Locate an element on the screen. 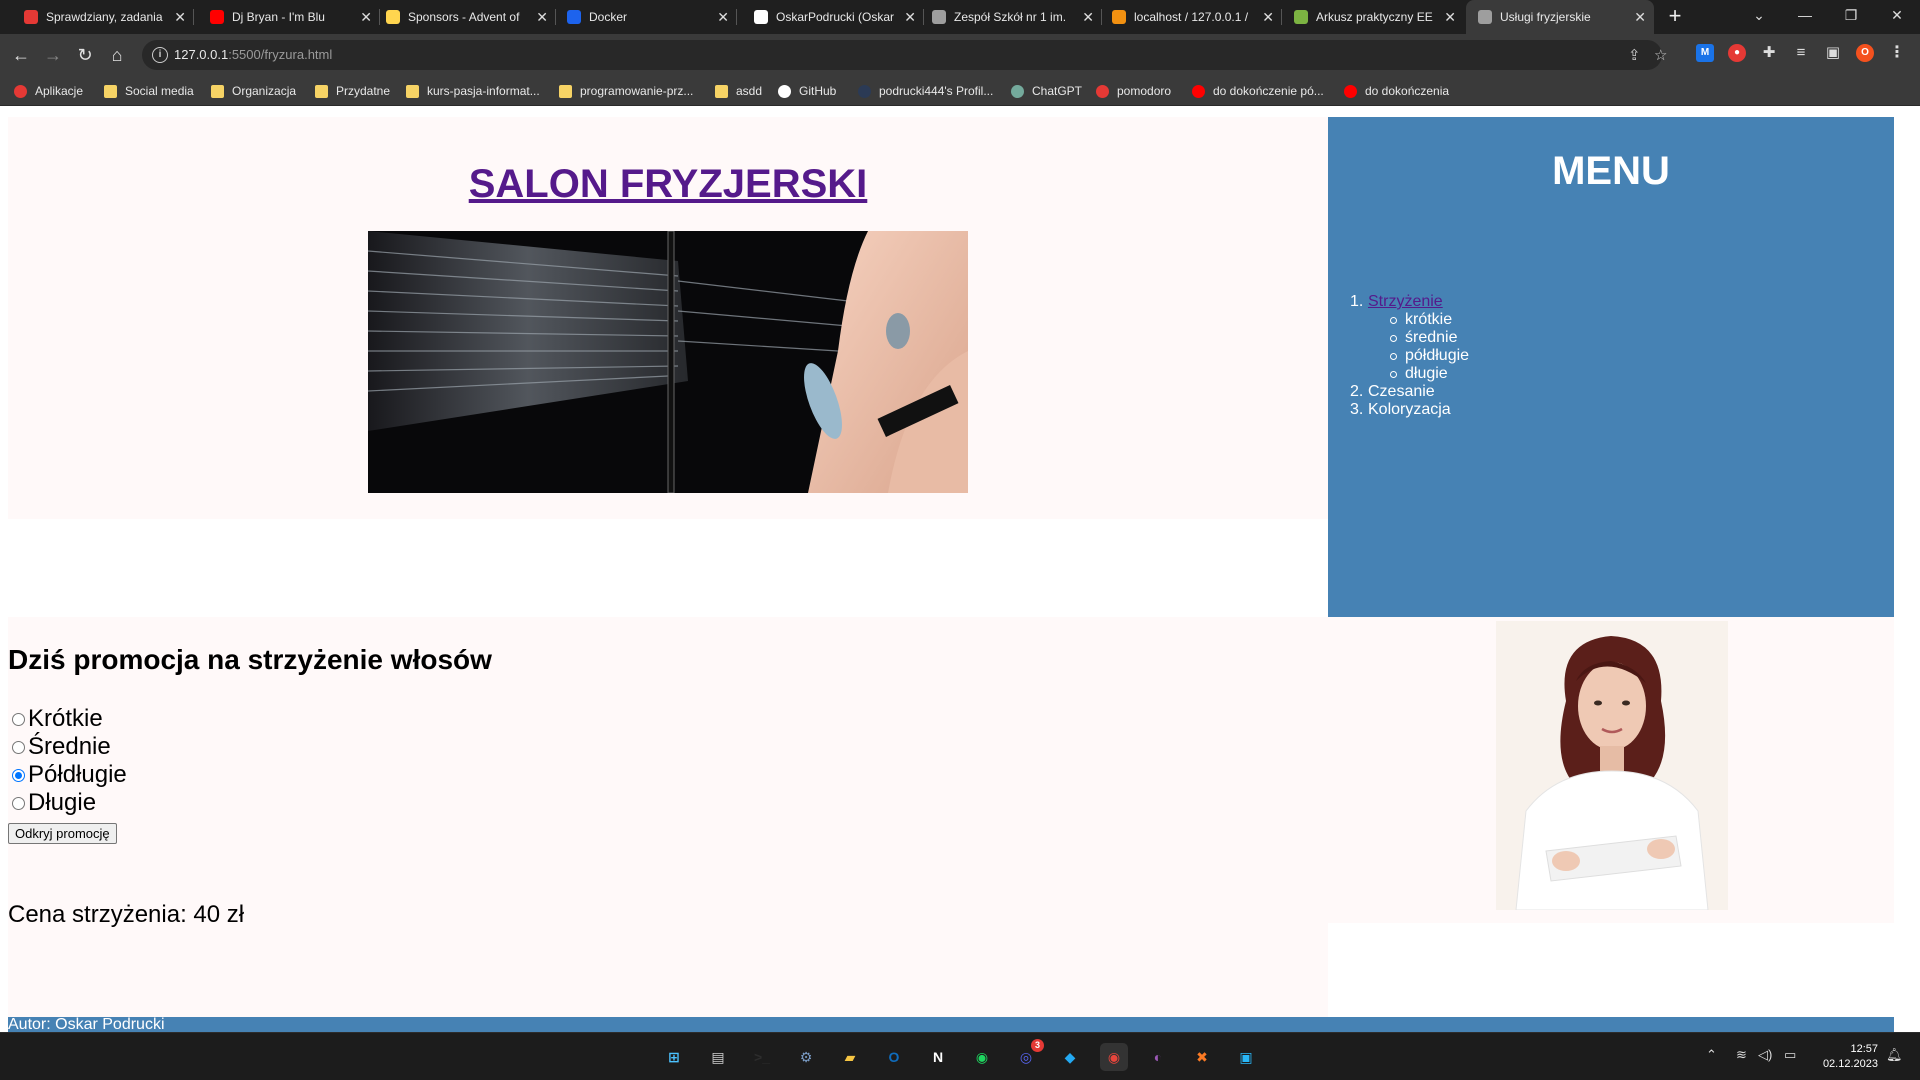 This screenshot has width=1920, height=1080. radio-poldlugie is located at coordinates (18, 775).